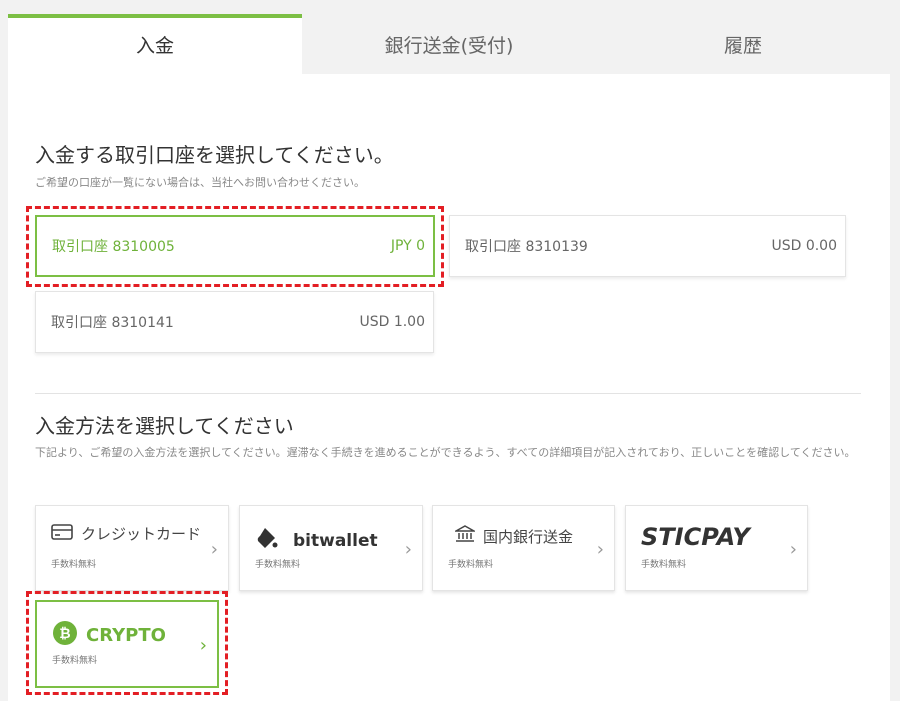  I want to click on account-balance: USD 0.00, so click(804, 246).